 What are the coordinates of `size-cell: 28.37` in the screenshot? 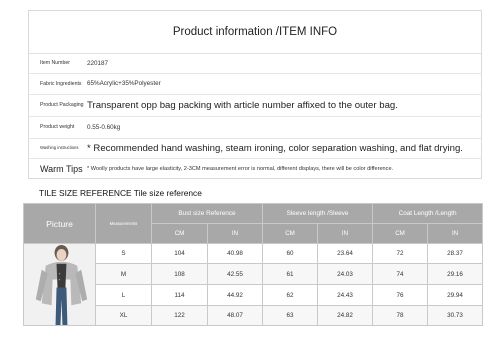 It's located at (455, 253).